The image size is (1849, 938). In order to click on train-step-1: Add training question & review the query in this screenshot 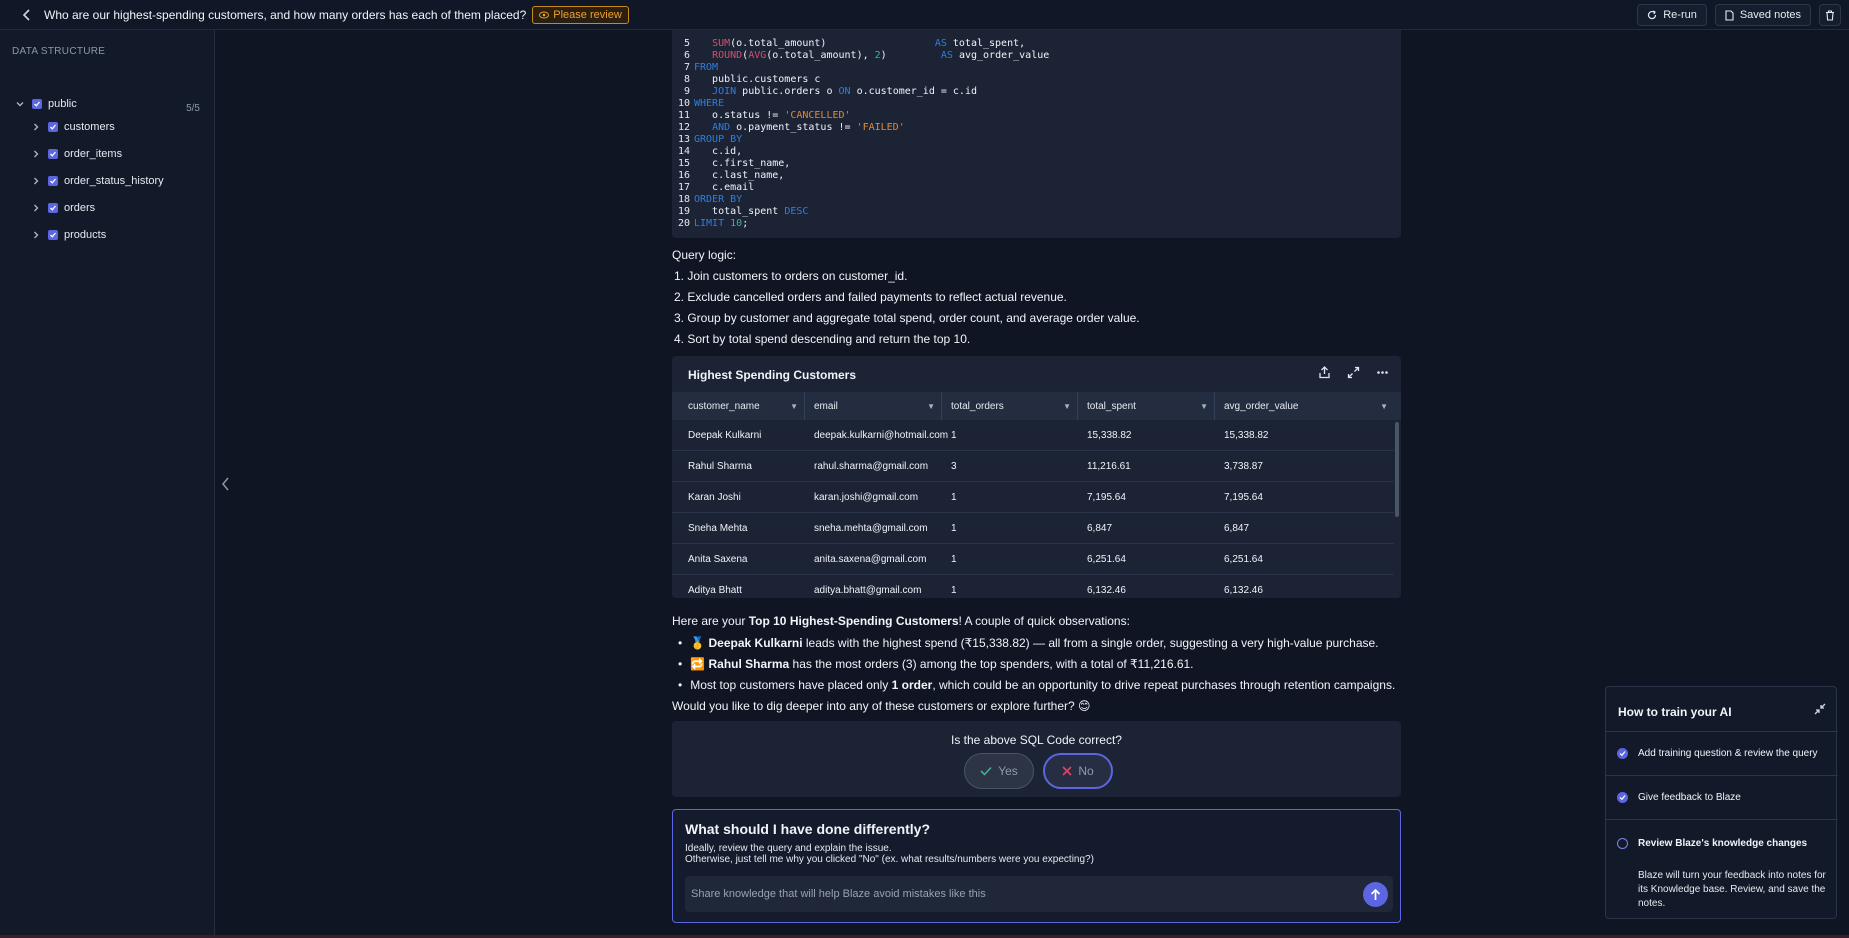, I will do `click(1722, 753)`.